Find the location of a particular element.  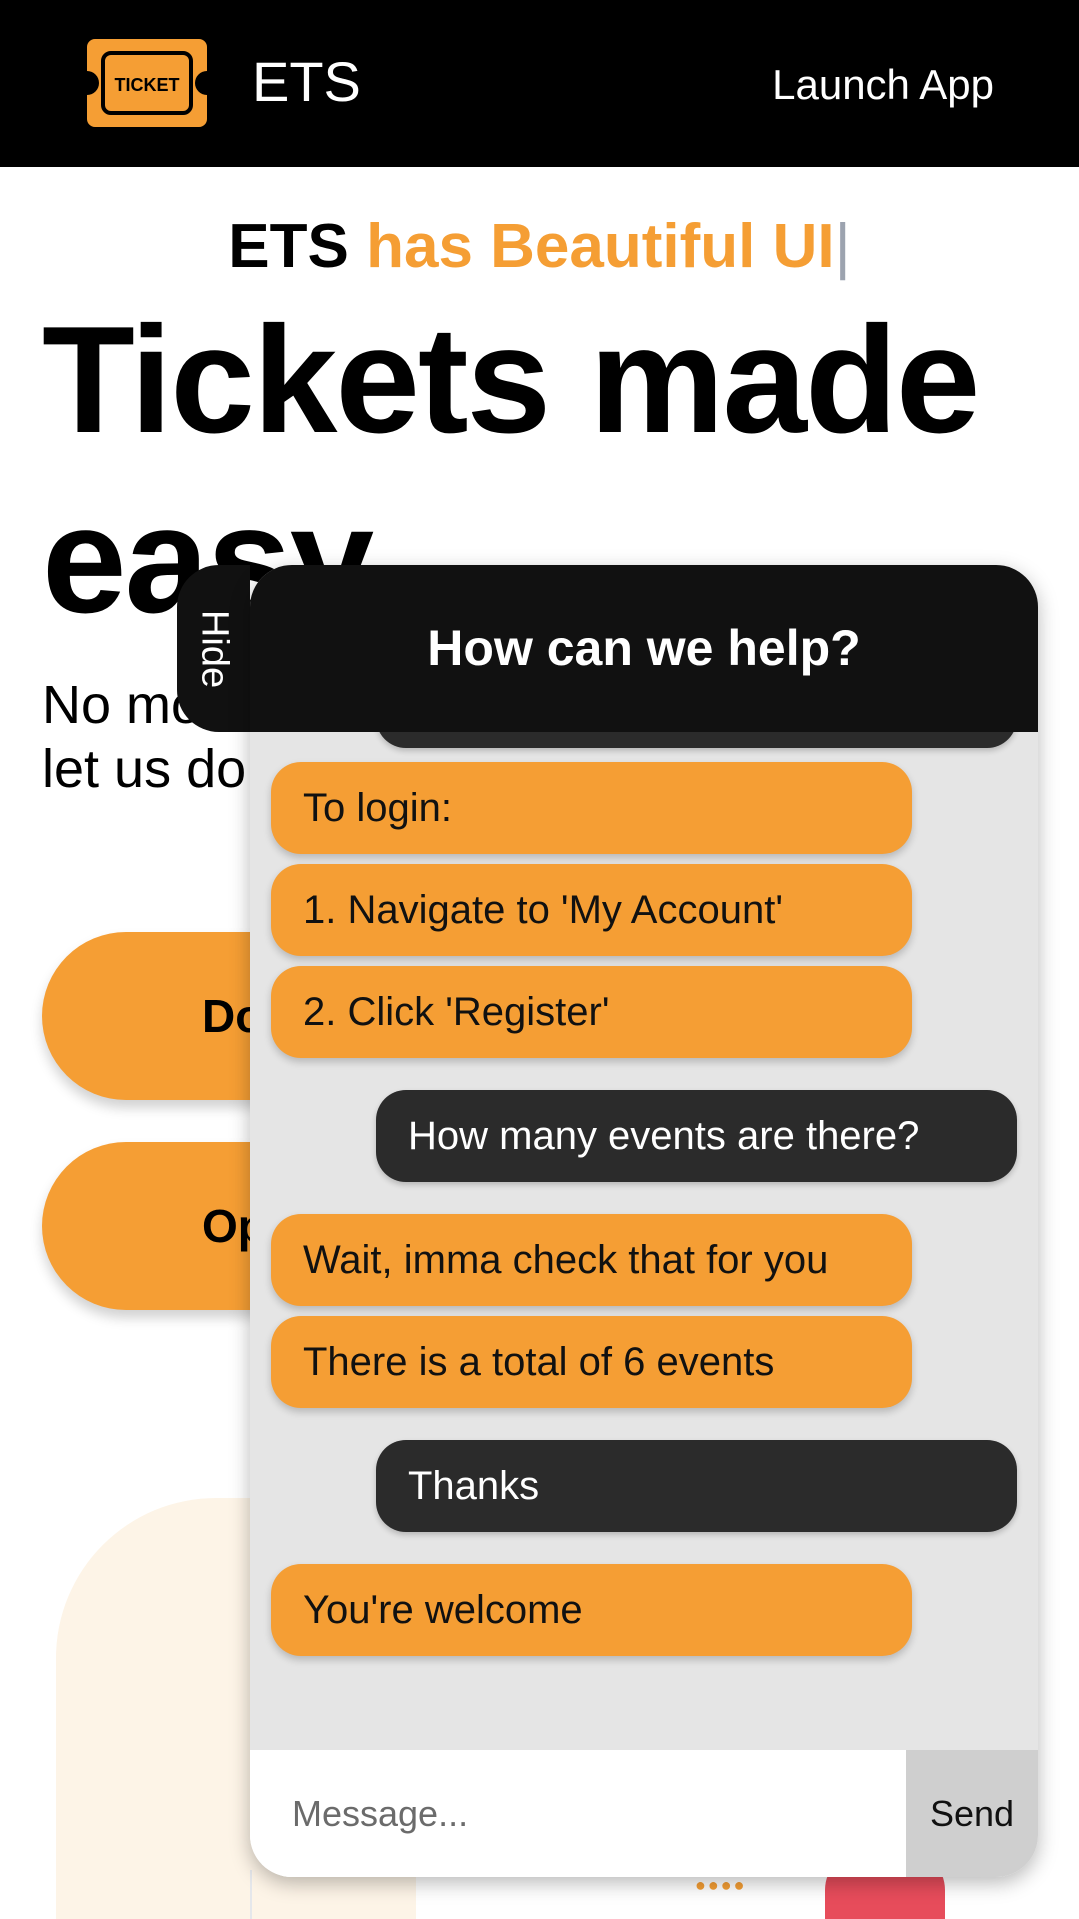

chat-message-bot: 1. Navigate to 'My Account' is located at coordinates (591, 910).